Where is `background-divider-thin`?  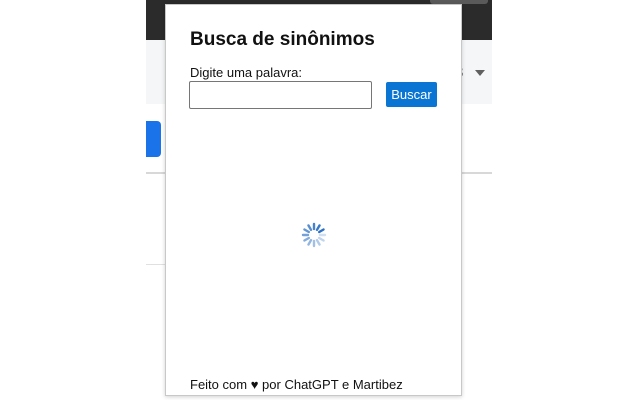 background-divider-thin is located at coordinates (156, 264).